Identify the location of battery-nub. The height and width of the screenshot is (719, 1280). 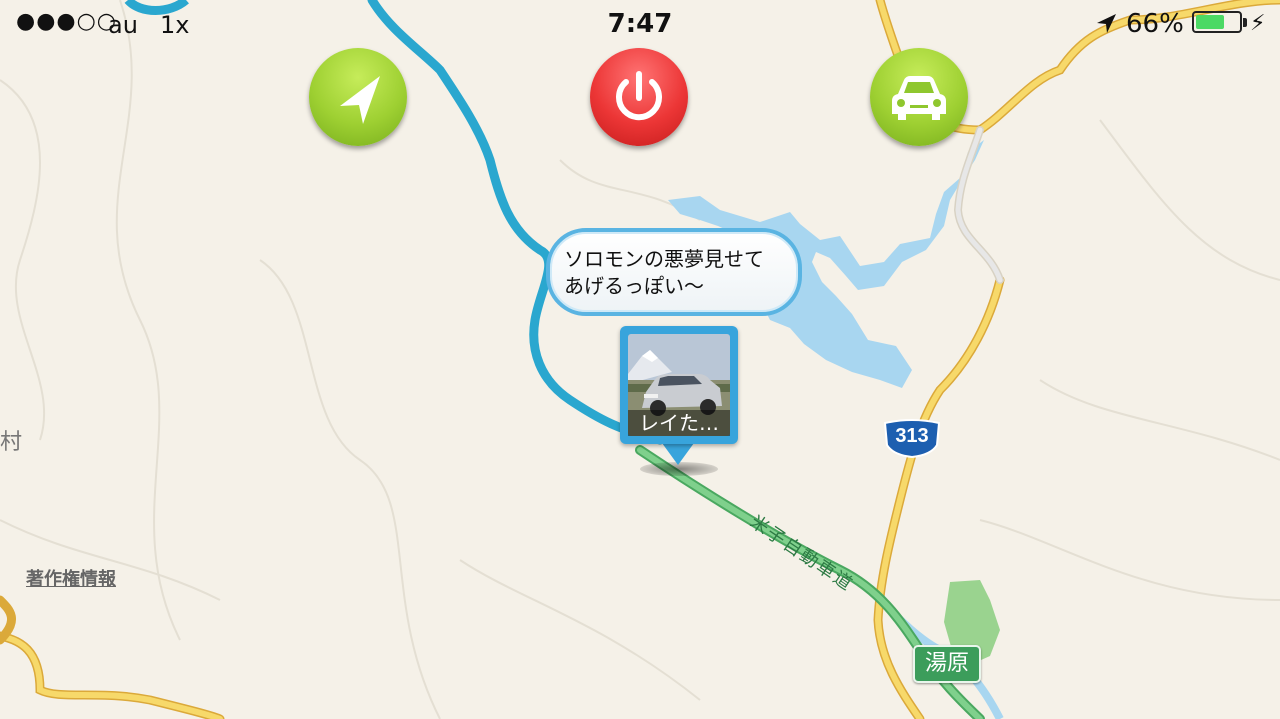
(1245, 22).